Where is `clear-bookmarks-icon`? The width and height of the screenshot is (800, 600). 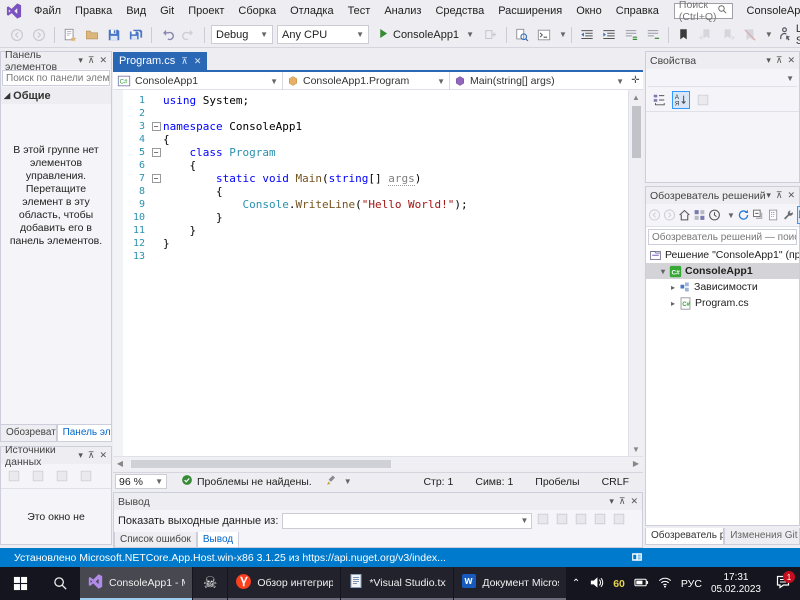
clear-bookmarks-icon is located at coordinates (750, 35).